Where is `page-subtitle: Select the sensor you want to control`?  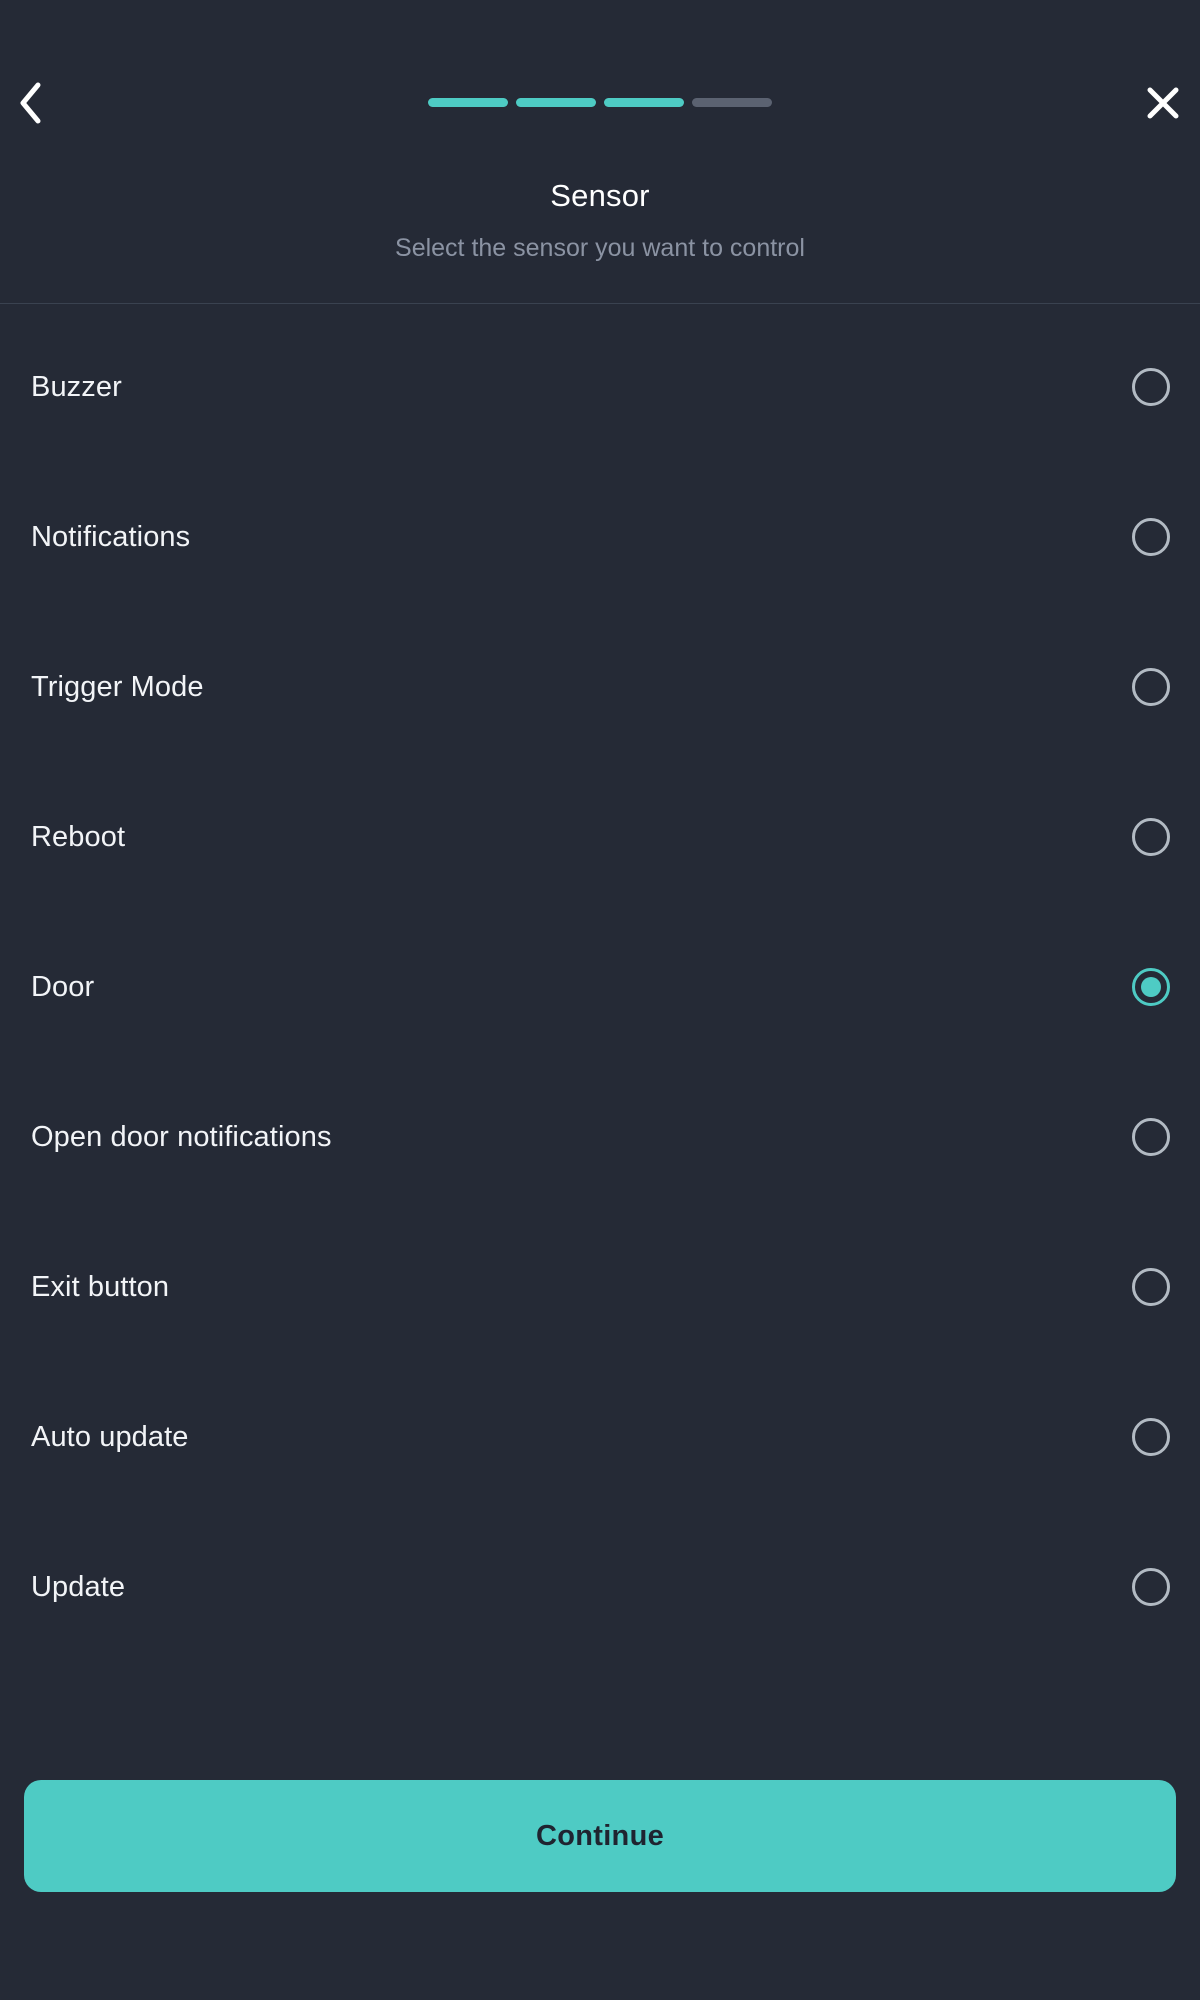 page-subtitle: Select the sensor you want to control is located at coordinates (600, 248).